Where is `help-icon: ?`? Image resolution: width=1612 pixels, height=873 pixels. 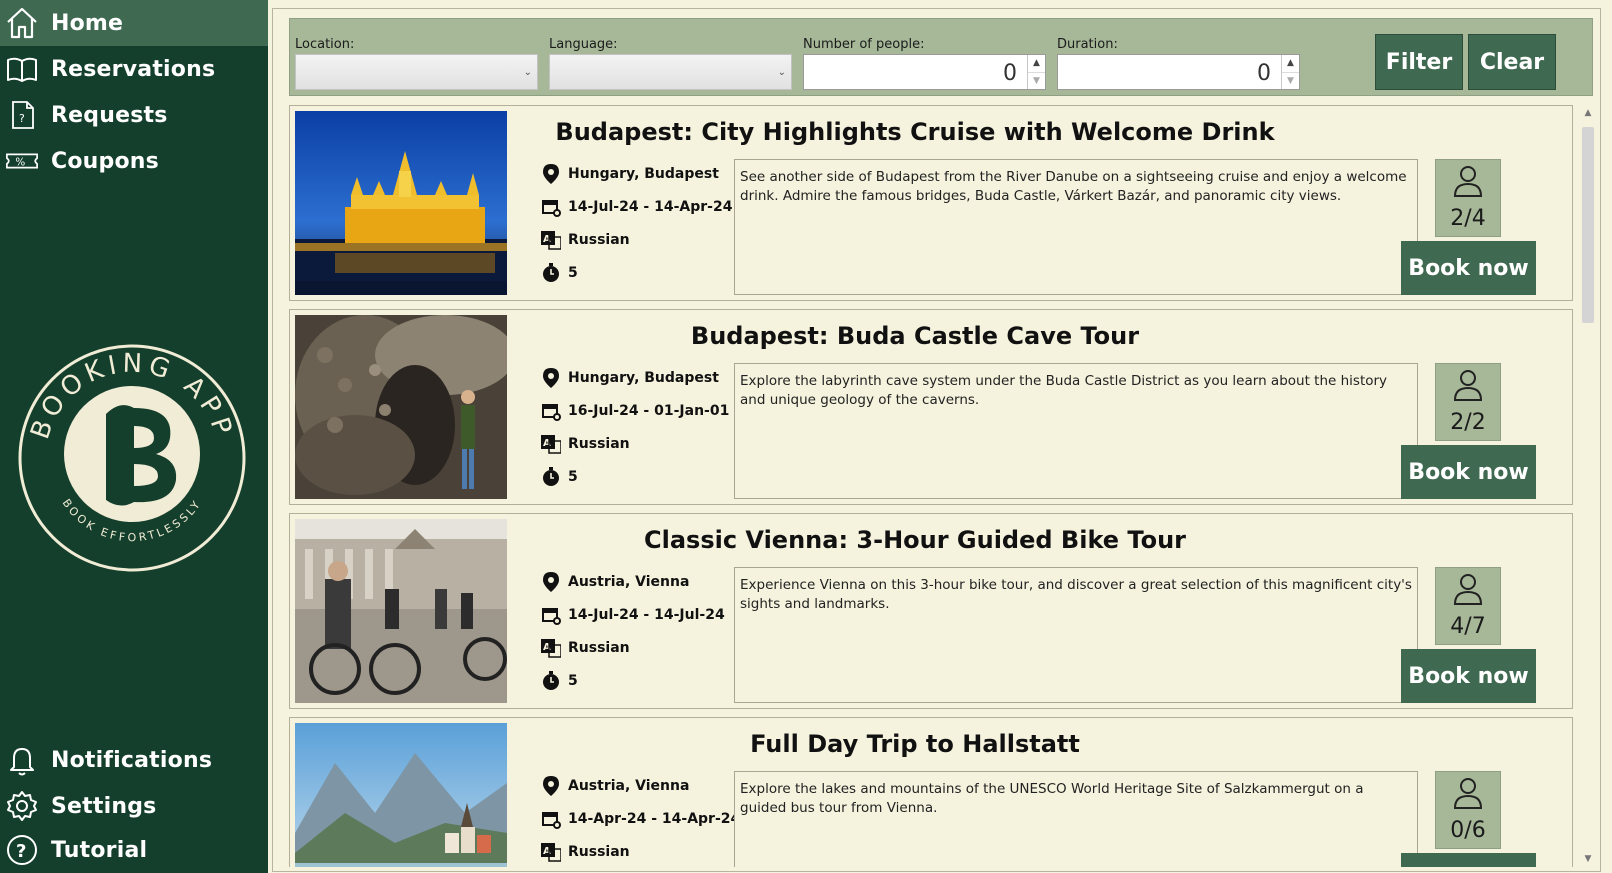
help-icon: ? is located at coordinates (22, 850).